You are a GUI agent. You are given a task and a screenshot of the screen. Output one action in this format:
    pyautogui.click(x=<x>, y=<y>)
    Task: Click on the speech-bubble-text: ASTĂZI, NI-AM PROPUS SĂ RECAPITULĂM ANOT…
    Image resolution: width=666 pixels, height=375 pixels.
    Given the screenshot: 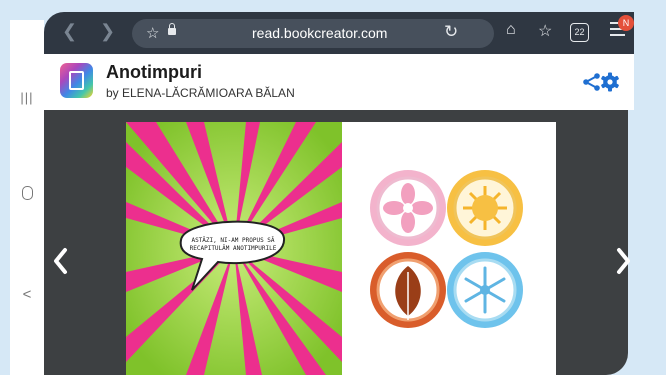 What is the action you would take?
    pyautogui.click(x=233, y=244)
    